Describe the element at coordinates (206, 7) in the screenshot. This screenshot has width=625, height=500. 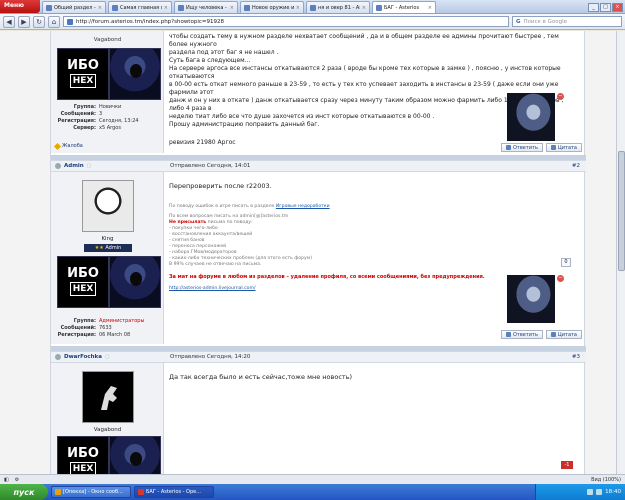
I see `browser-tab: Ищу человека - Ast...×` at that location.